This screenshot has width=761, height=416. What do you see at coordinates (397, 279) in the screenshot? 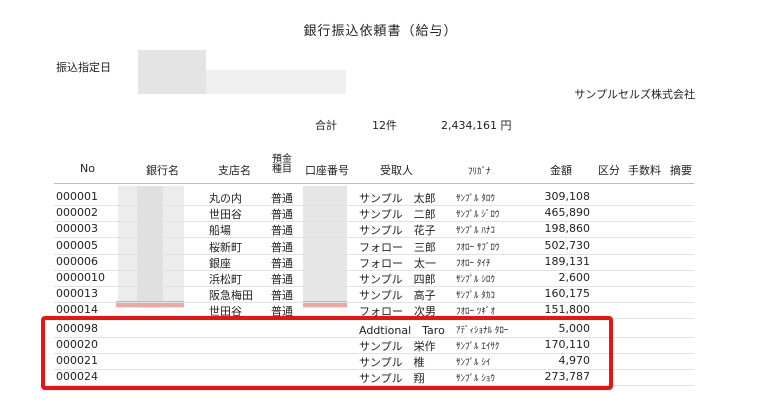
I see `cell-recipient: サンプル 四郎` at bounding box center [397, 279].